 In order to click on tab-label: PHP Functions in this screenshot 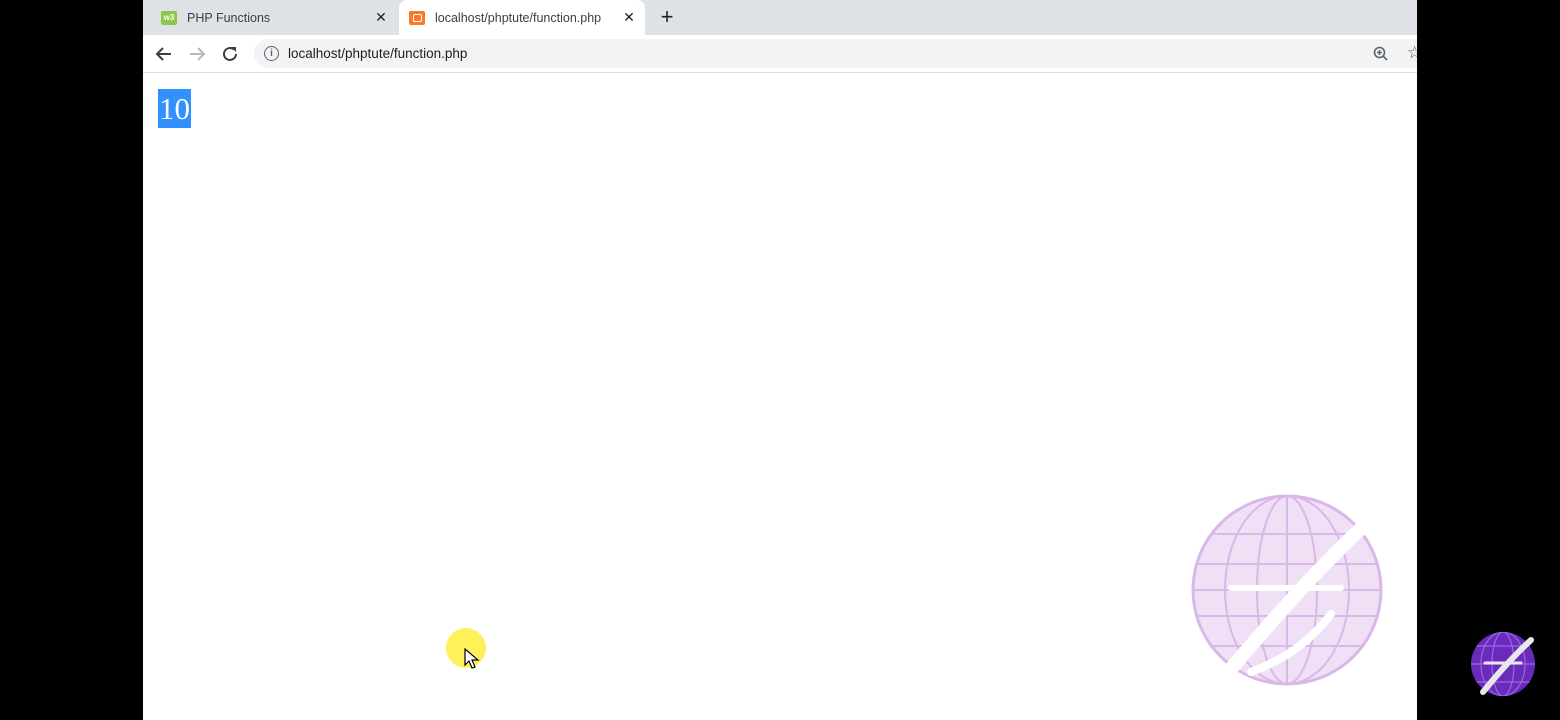, I will do `click(229, 17)`.